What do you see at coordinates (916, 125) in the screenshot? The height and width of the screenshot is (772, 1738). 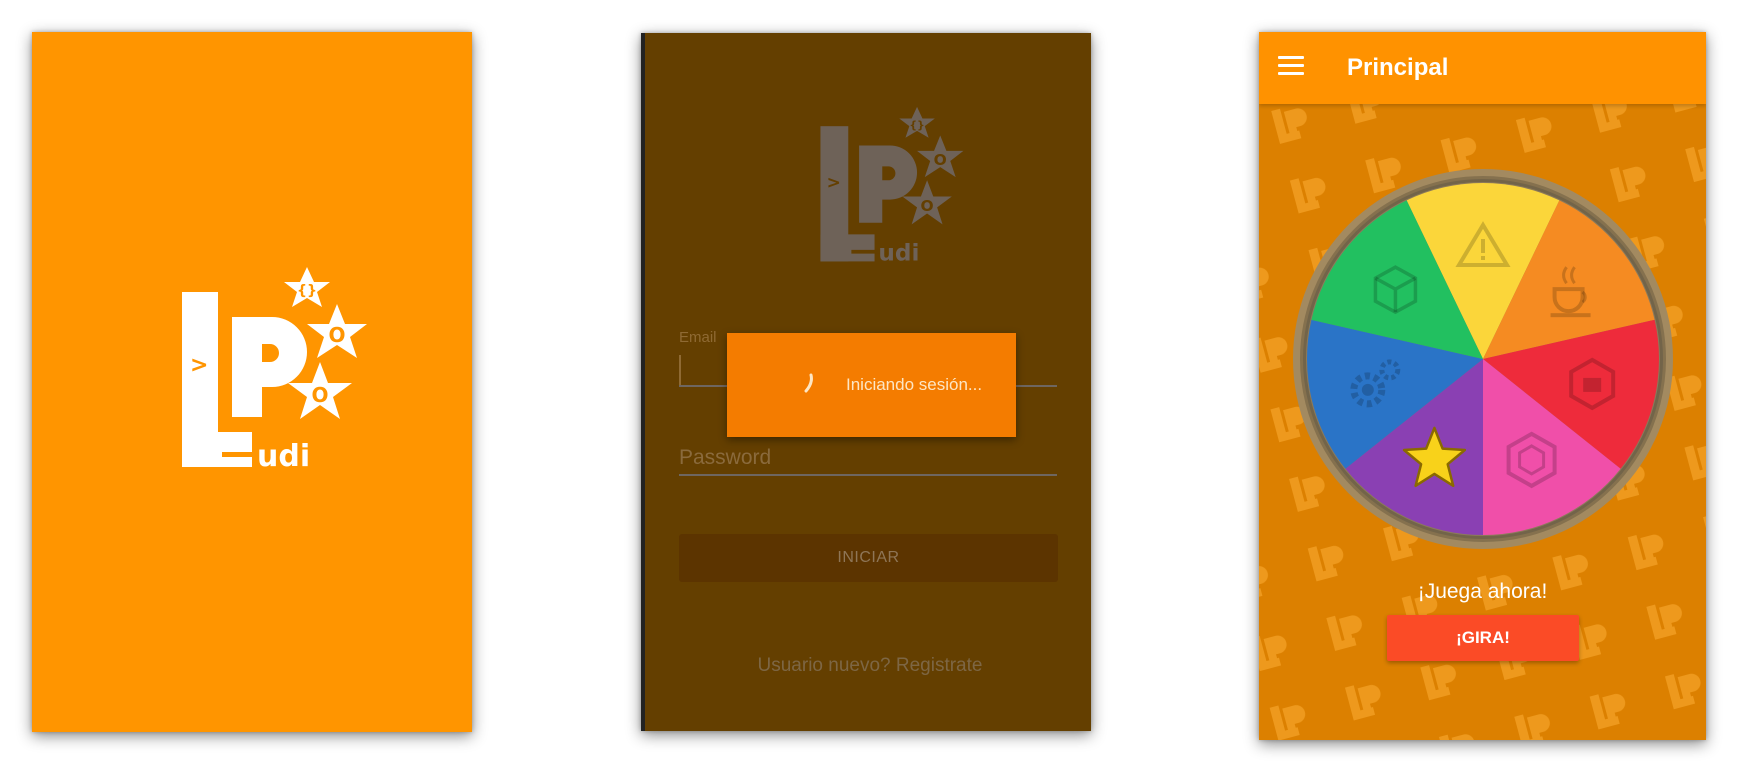 I see `logo-star-1-label: {}` at bounding box center [916, 125].